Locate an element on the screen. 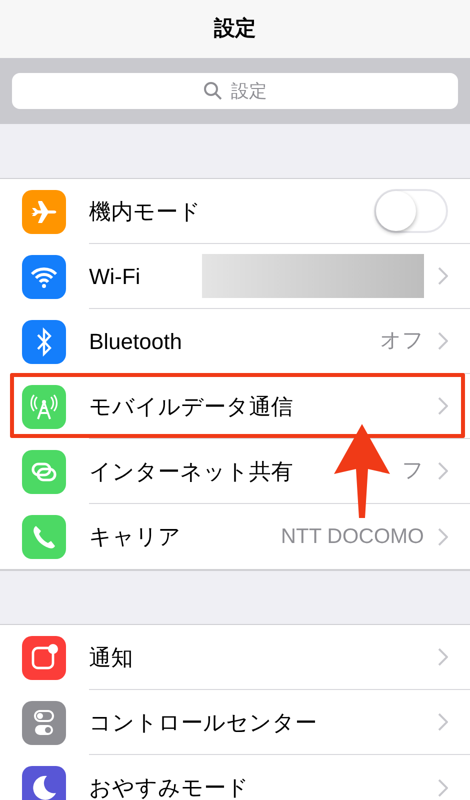 Image resolution: width=470 pixels, height=800 pixels. settings-row: Bluetooth オフ is located at coordinates (235, 341).